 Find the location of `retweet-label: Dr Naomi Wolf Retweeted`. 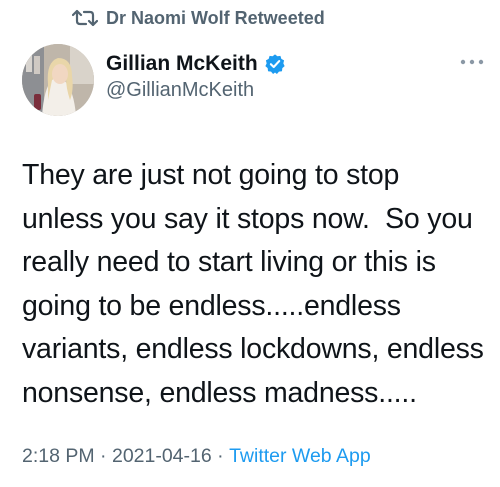

retweet-label: Dr Naomi Wolf Retweeted is located at coordinates (215, 17).